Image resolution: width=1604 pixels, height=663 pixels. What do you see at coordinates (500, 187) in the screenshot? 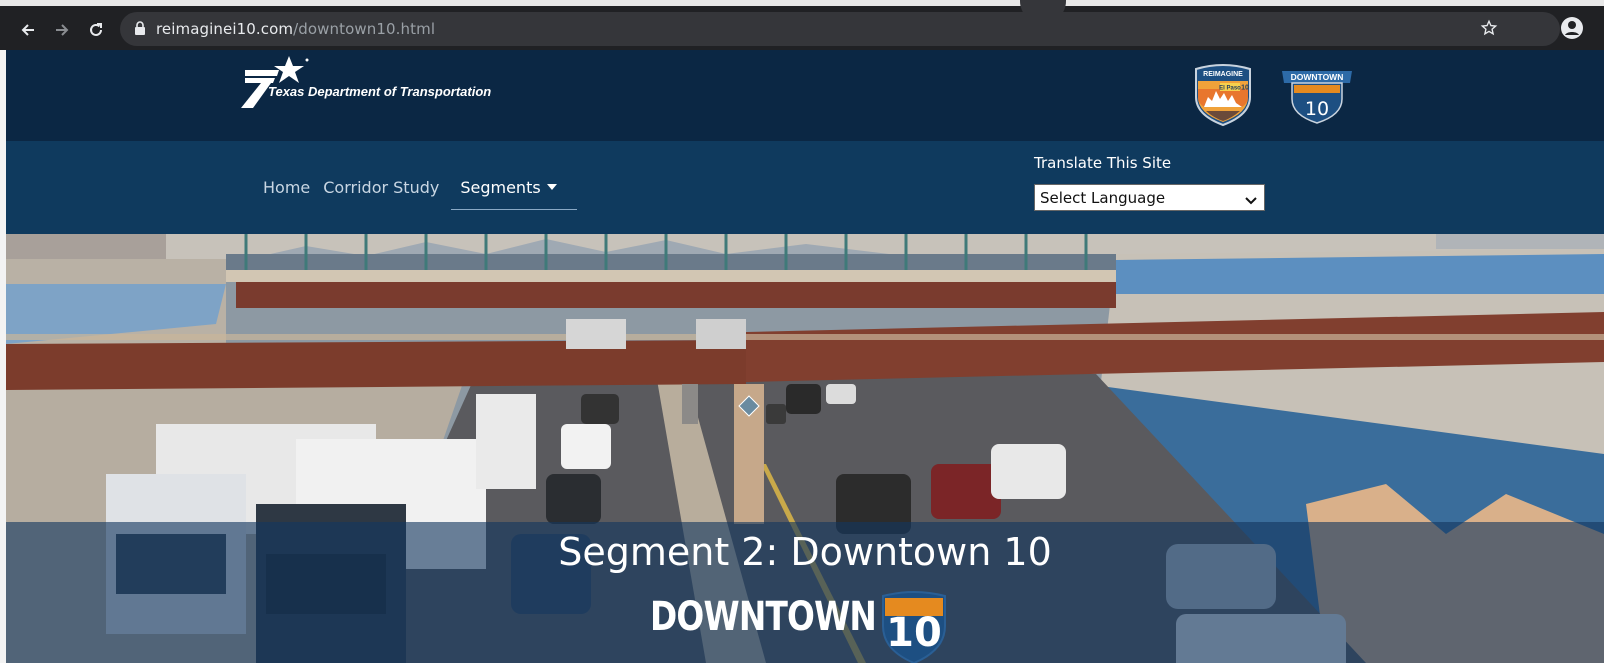
I see `nav-segments-label: Segments` at bounding box center [500, 187].